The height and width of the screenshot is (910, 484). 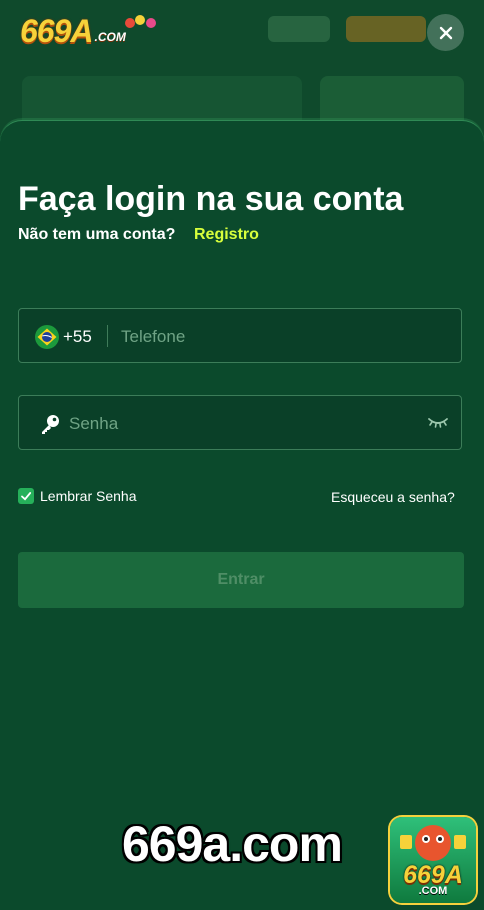 I want to click on phone-input, so click(x=286, y=337).